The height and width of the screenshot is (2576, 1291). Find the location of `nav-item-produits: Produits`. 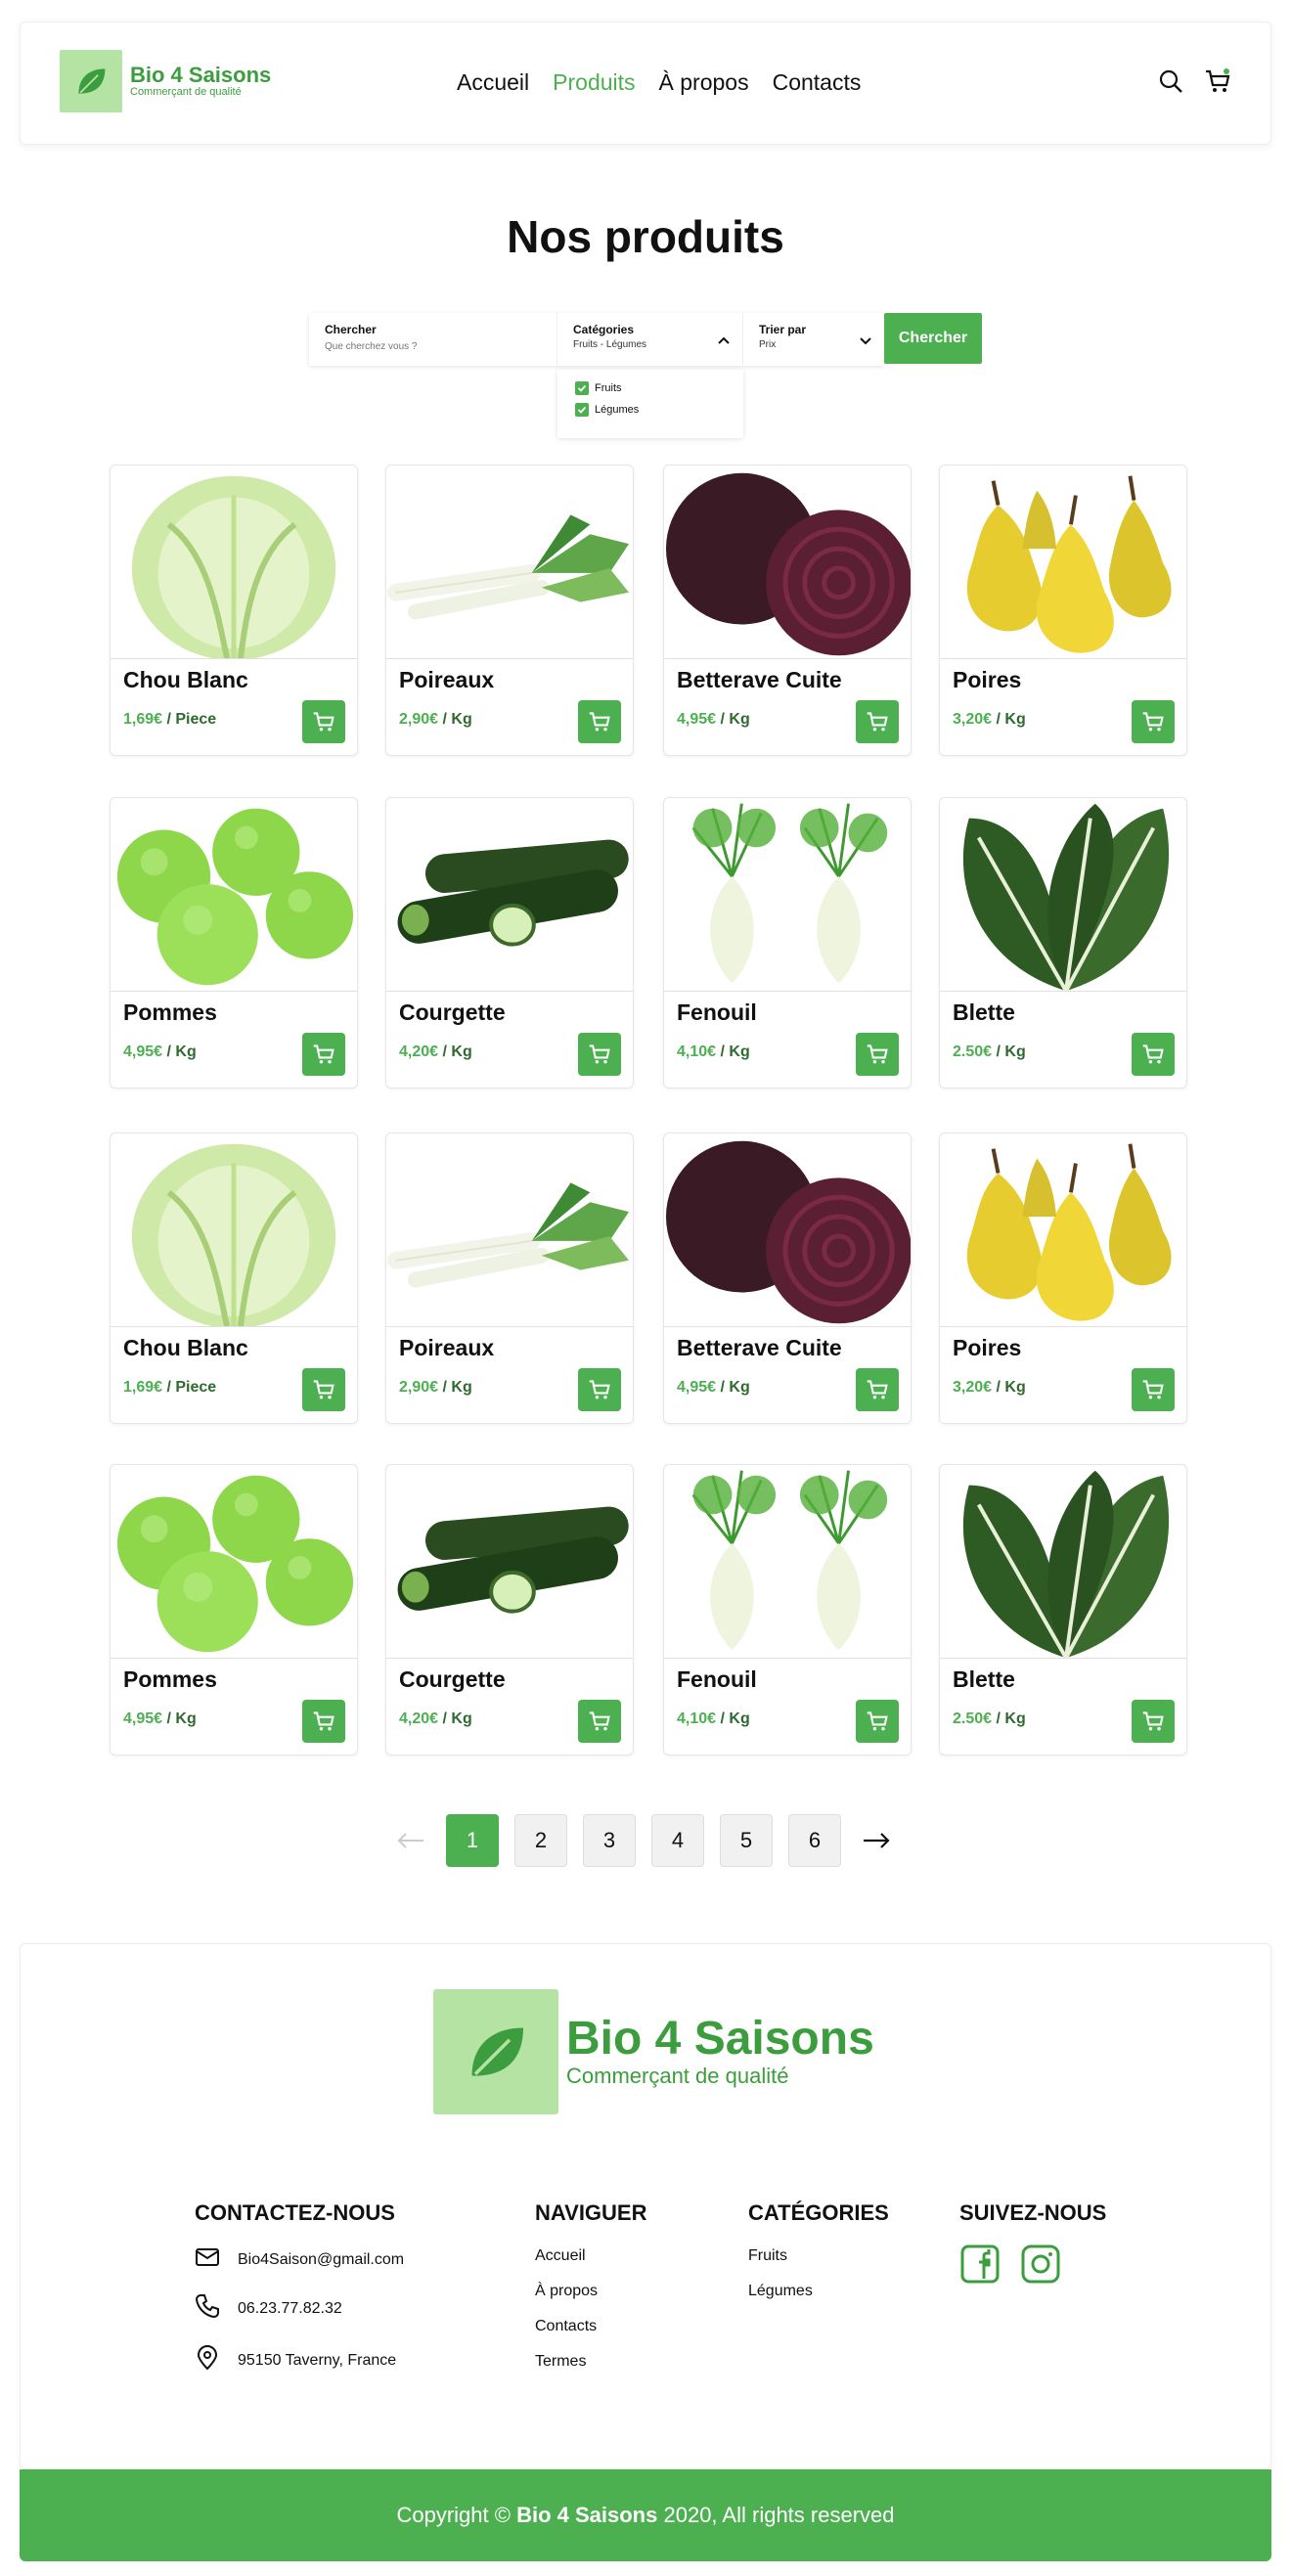

nav-item-produits: Produits is located at coordinates (594, 82).